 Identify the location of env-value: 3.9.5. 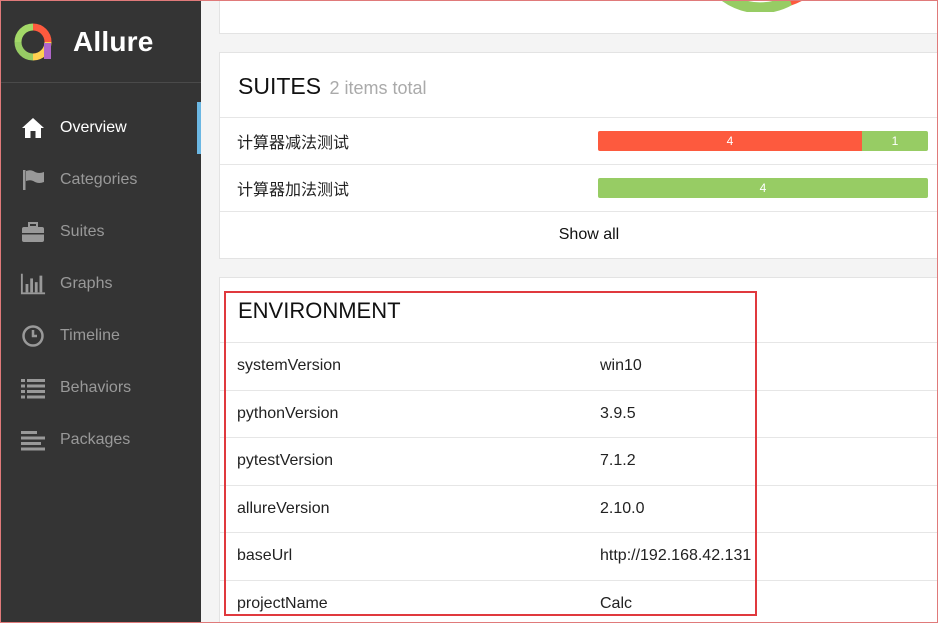
(618, 413).